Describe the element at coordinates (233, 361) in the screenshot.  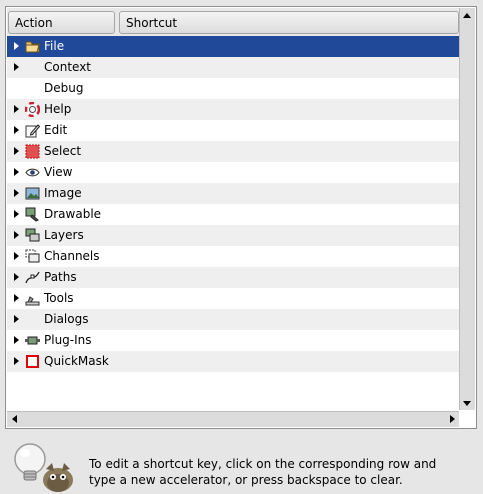
I see `tree-row-quickmask: QuickMask` at that location.